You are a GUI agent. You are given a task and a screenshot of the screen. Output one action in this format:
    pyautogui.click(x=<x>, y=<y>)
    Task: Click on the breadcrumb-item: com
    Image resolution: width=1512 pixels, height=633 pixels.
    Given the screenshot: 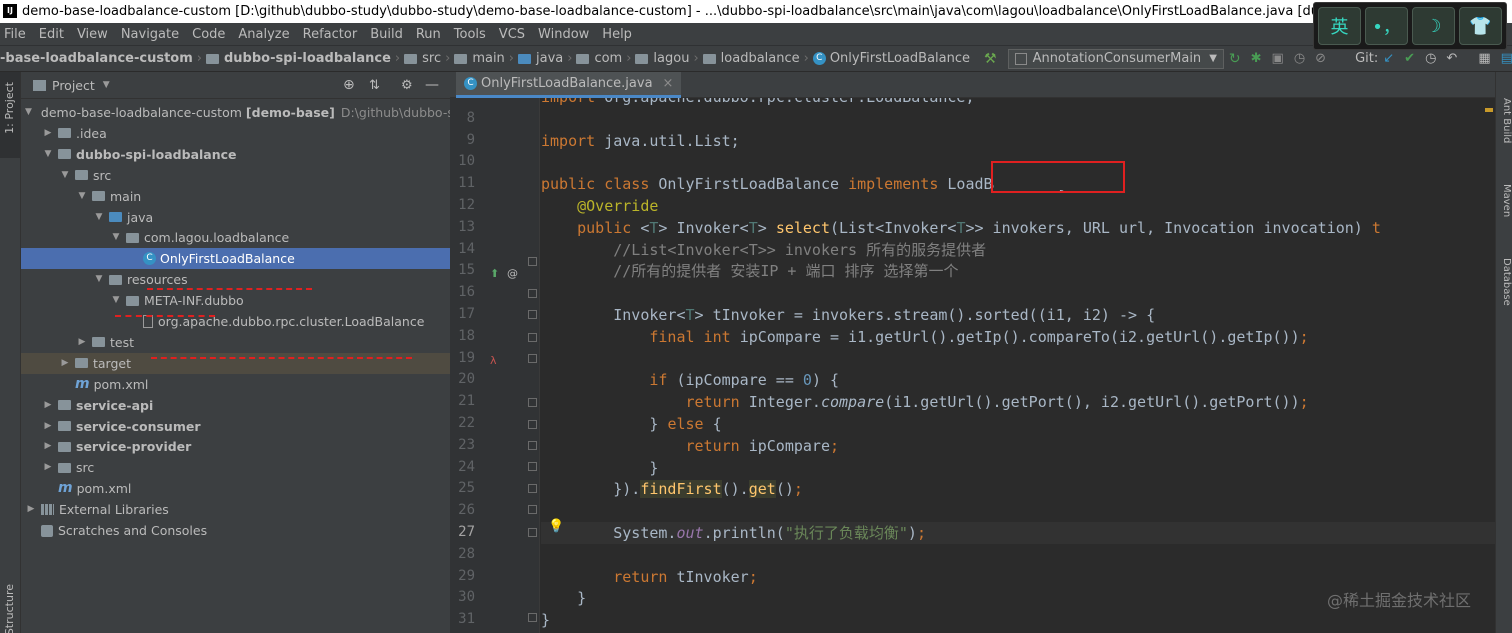 What is the action you would take?
    pyautogui.click(x=599, y=58)
    